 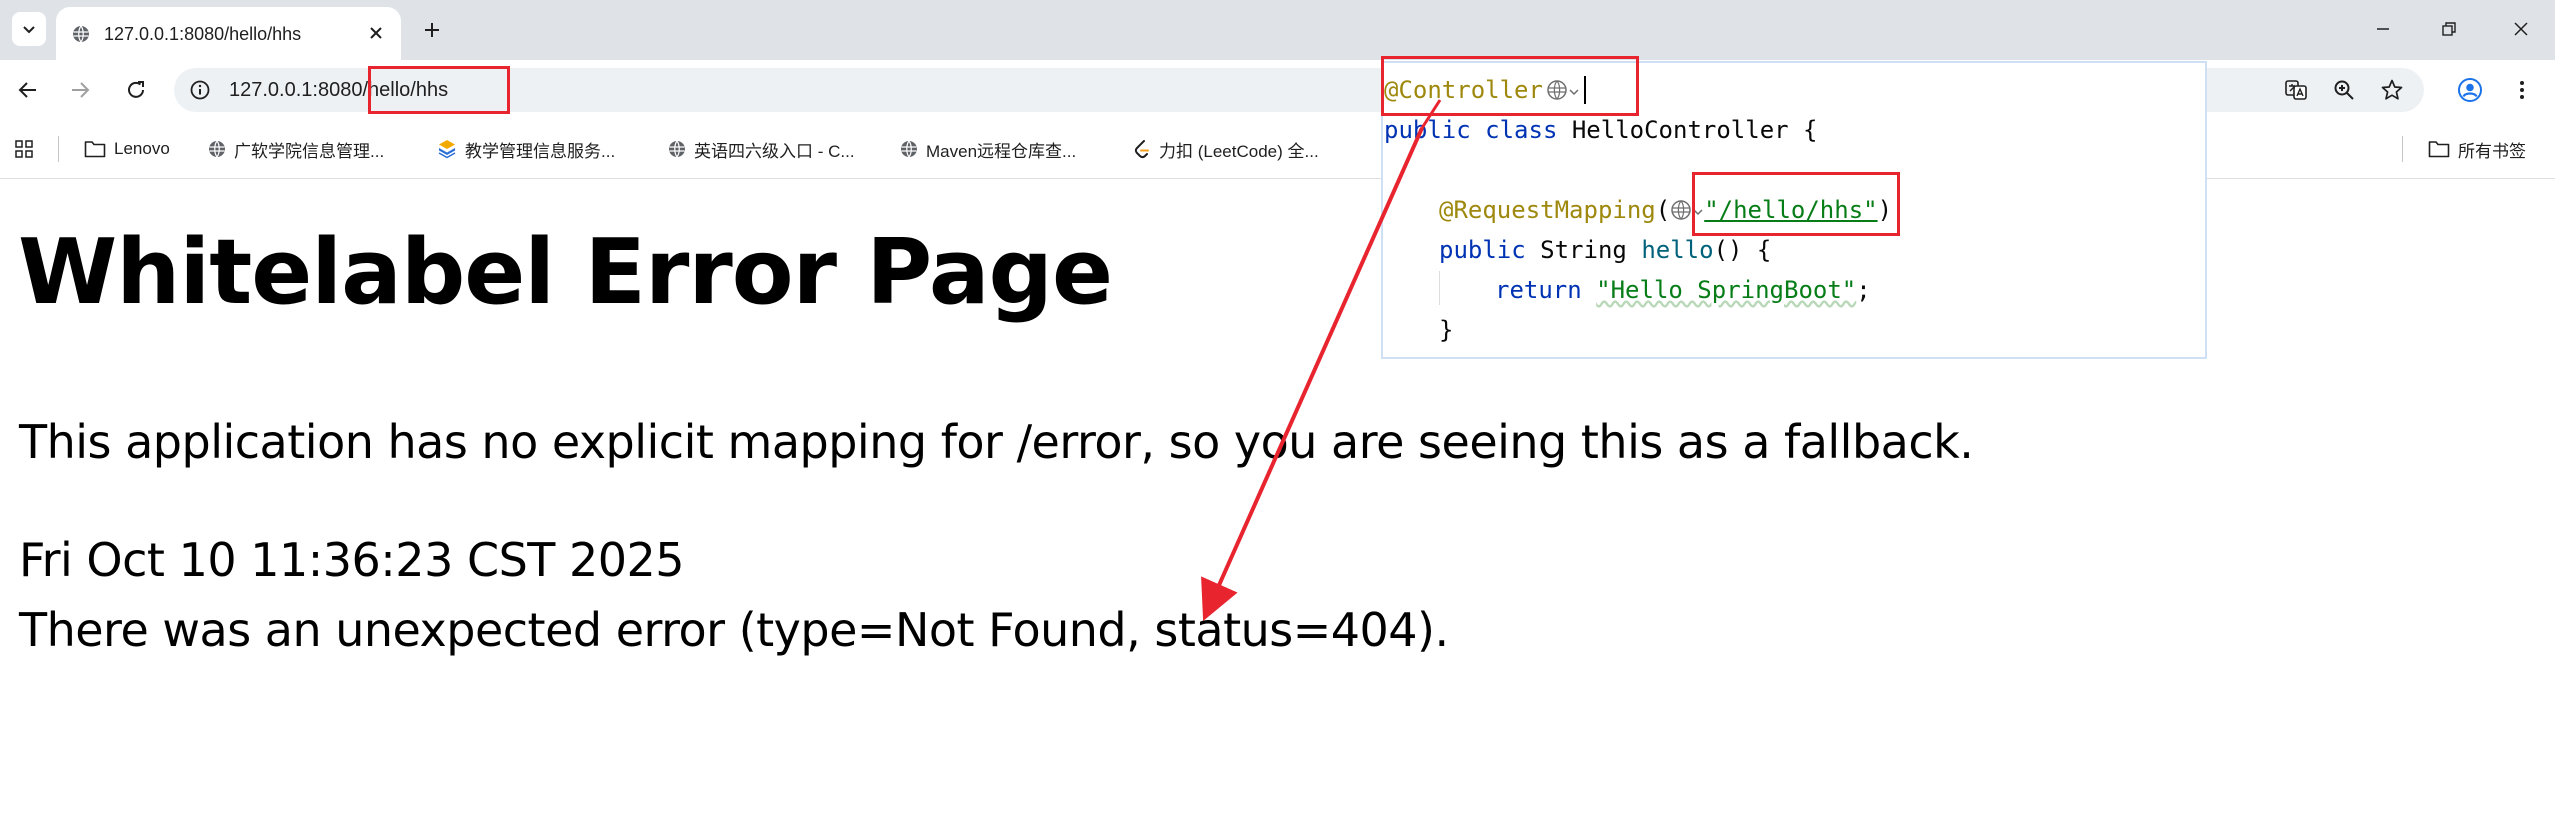 I want to click on annotation-arrow, so click(x=1321, y=360).